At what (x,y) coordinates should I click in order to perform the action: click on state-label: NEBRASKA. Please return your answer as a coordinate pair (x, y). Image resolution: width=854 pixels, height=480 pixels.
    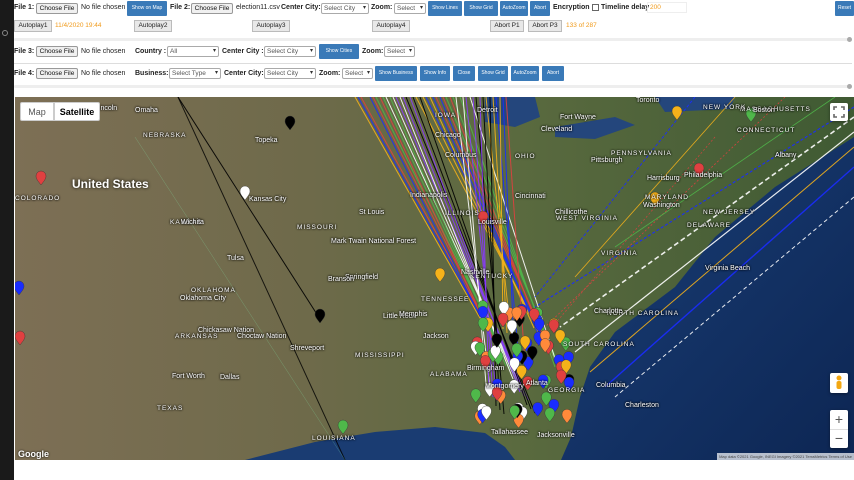
    Looking at the image, I should click on (165, 135).